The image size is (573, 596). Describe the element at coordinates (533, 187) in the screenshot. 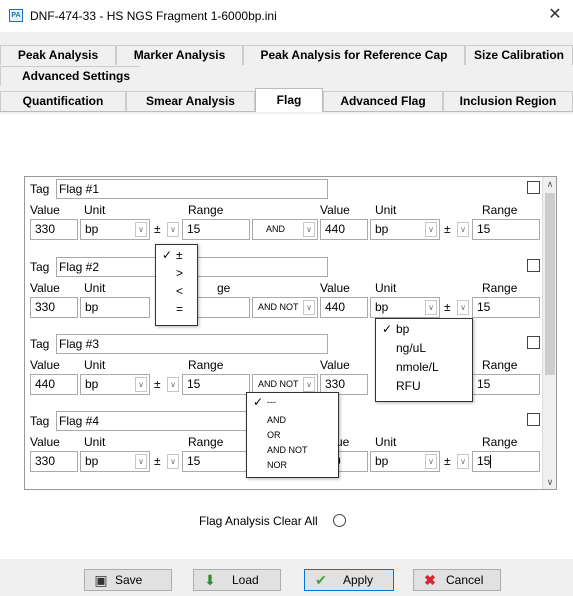

I see `flag-1-checkbox` at that location.